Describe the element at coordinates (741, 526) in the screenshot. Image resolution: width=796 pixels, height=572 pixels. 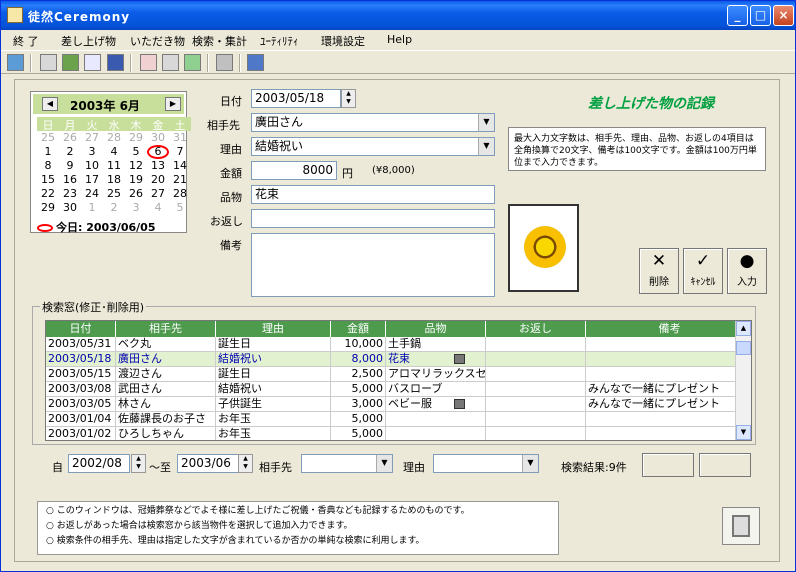
I see `exit-button` at that location.